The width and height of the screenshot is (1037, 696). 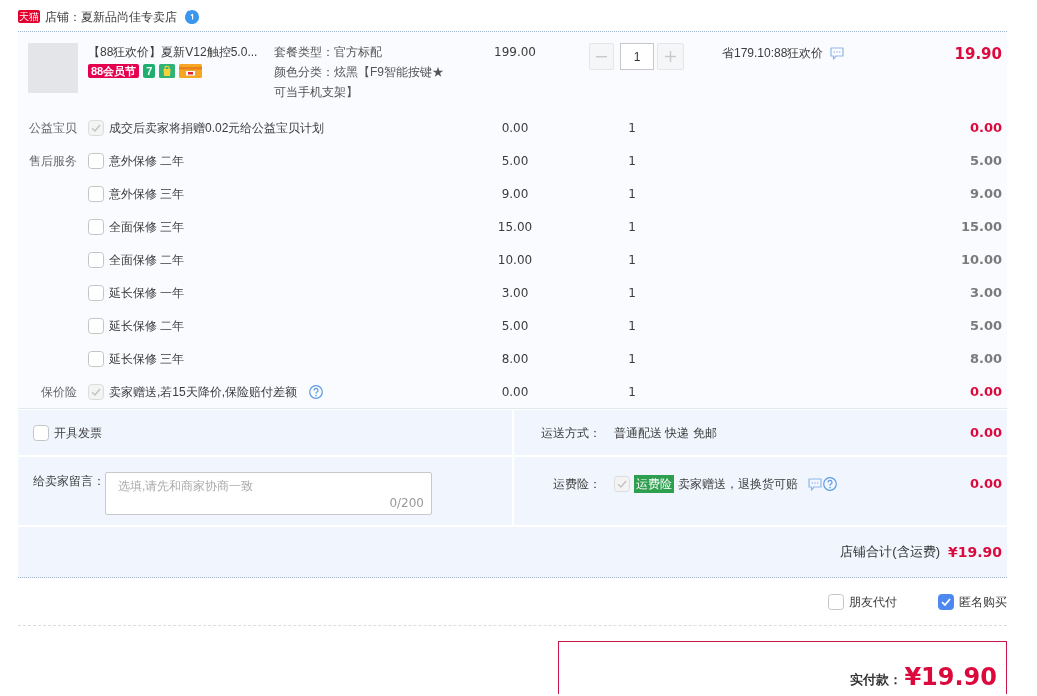 What do you see at coordinates (577, 484) in the screenshot?
I see `freight-insurance-label: 运费险：` at bounding box center [577, 484].